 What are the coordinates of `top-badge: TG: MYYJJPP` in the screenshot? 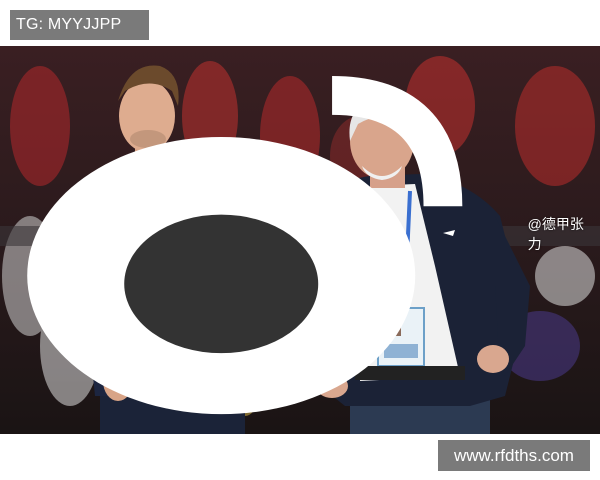 It's located at (79, 25).